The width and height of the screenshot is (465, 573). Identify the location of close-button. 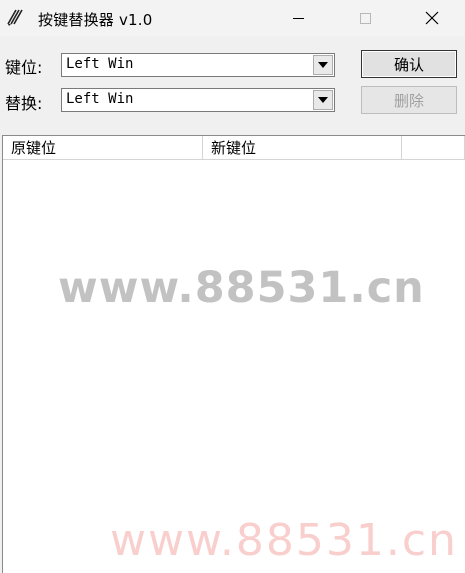
(432, 18).